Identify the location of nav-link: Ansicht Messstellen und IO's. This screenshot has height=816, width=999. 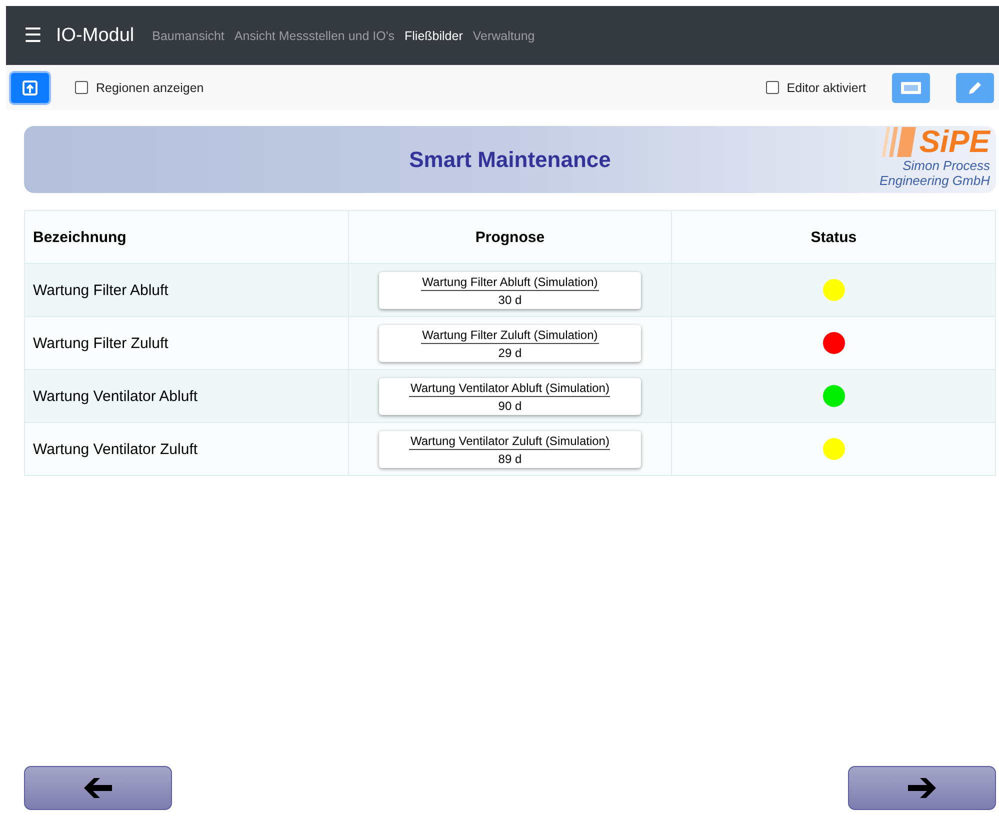
(318, 35).